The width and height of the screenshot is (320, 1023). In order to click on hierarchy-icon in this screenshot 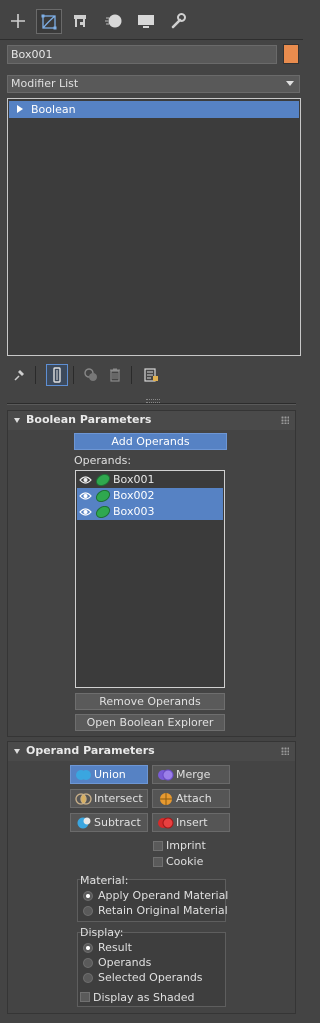, I will do `click(80, 21)`.